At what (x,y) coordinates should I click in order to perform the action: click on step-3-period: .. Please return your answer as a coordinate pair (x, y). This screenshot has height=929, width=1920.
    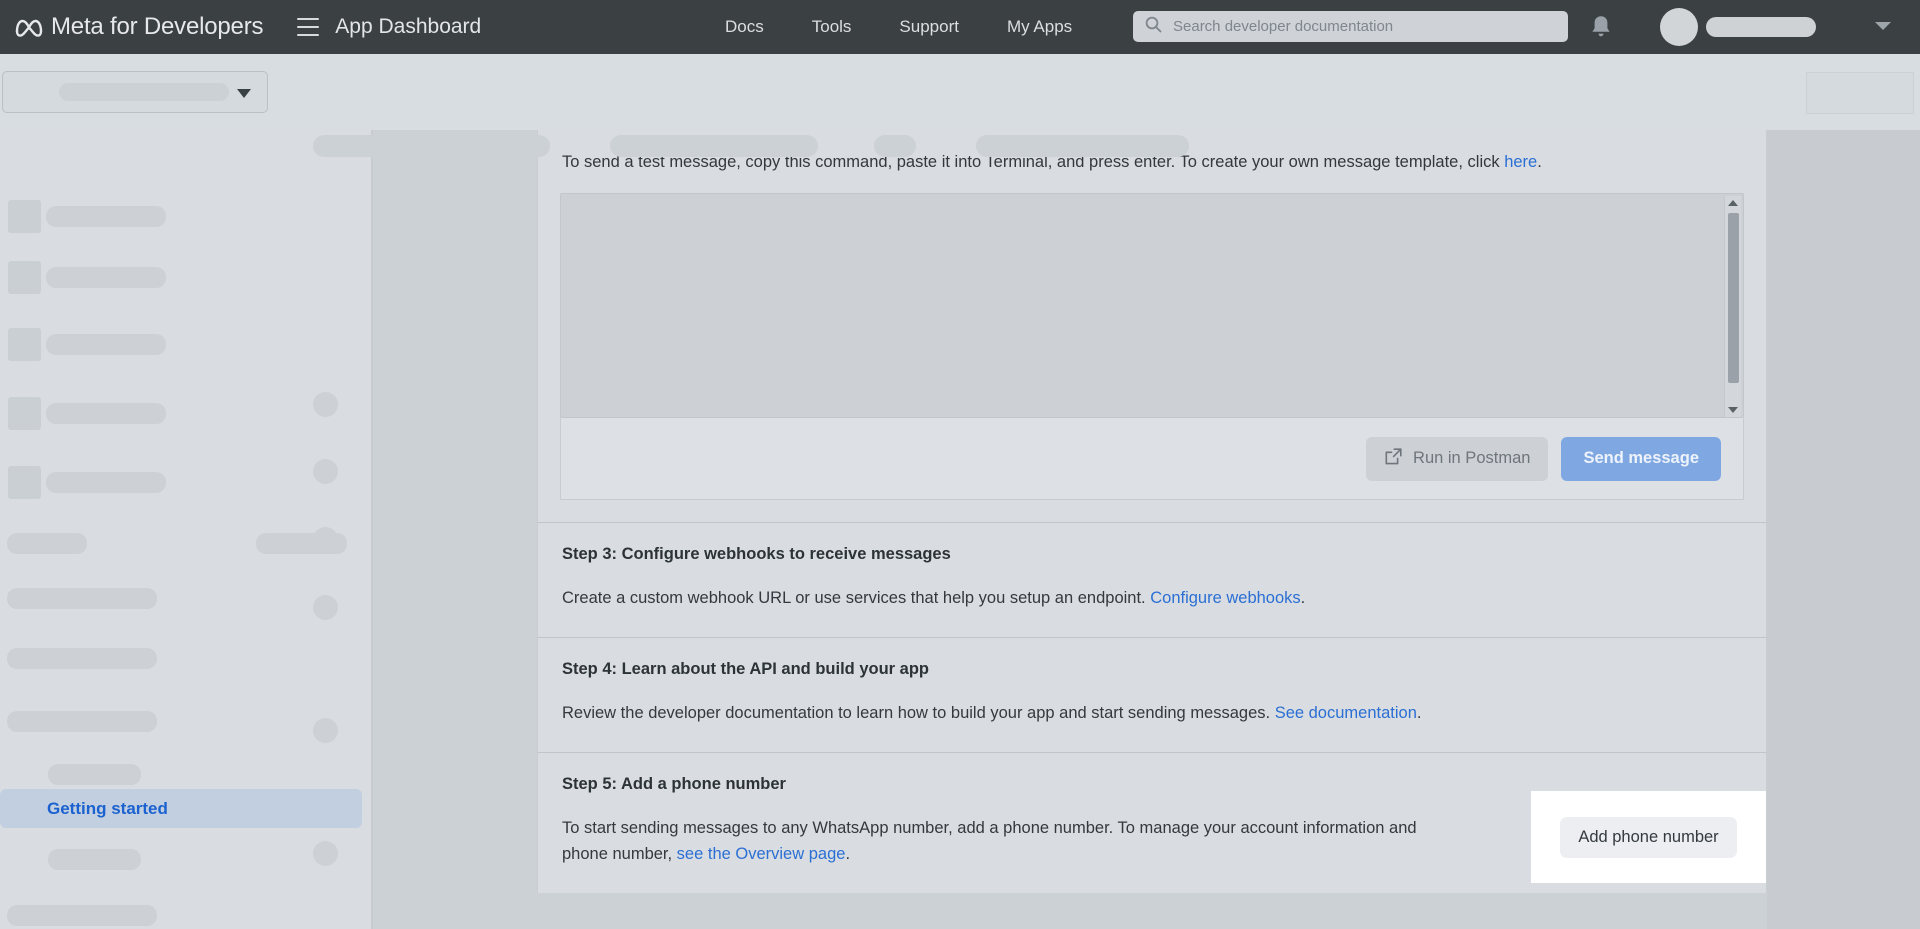
    Looking at the image, I should click on (1303, 598).